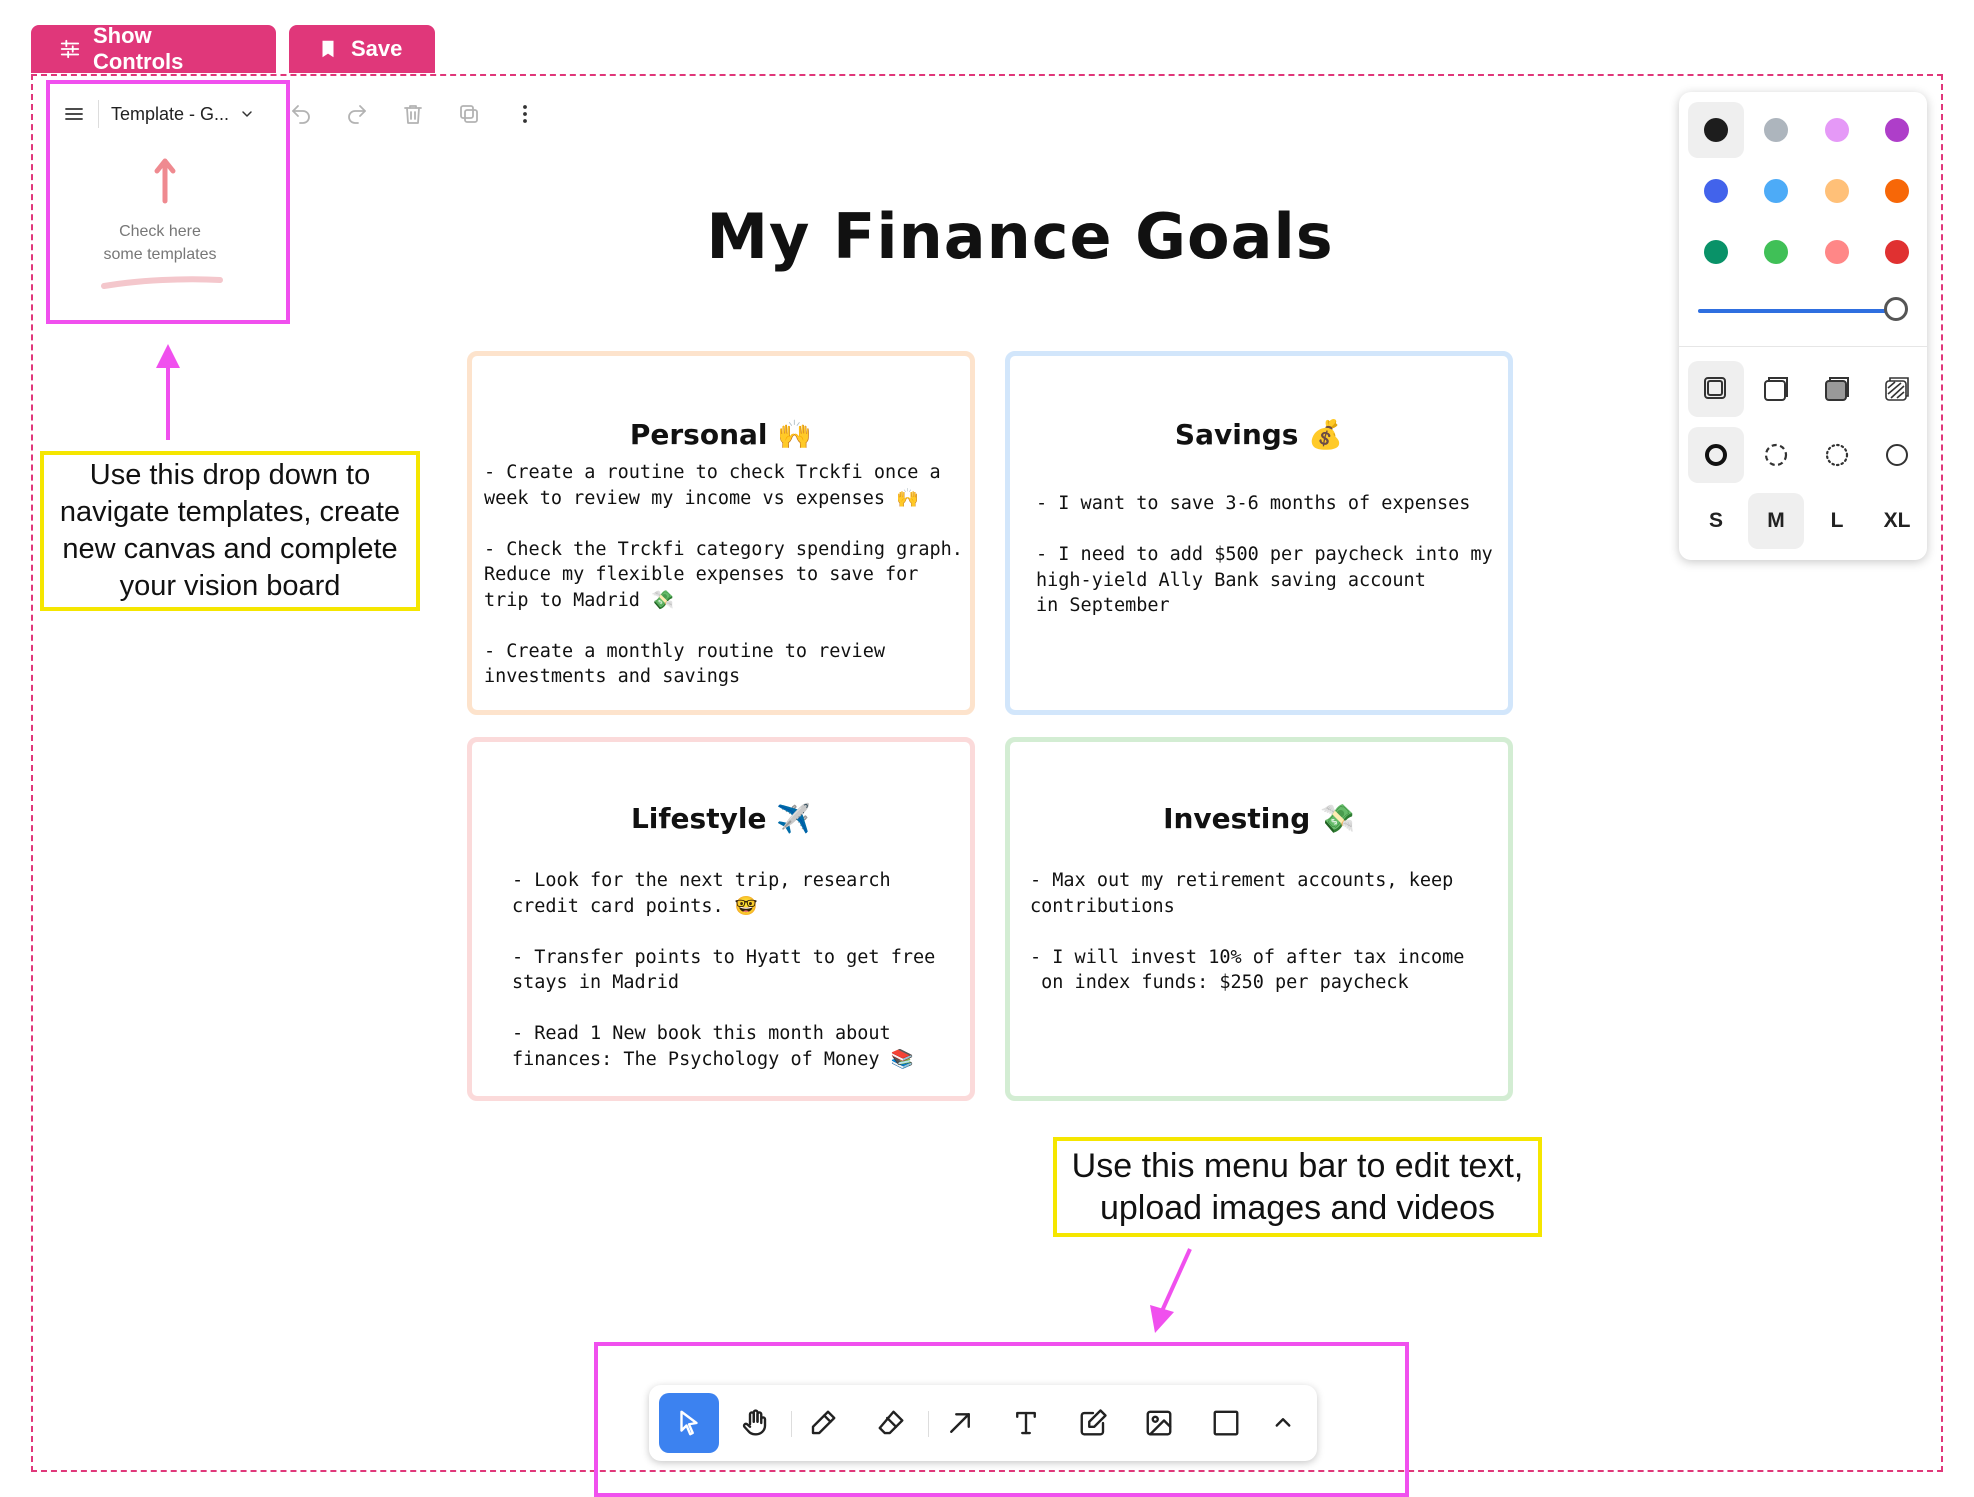 This screenshot has width=1974, height=1497. I want to click on duplicate-button, so click(469, 114).